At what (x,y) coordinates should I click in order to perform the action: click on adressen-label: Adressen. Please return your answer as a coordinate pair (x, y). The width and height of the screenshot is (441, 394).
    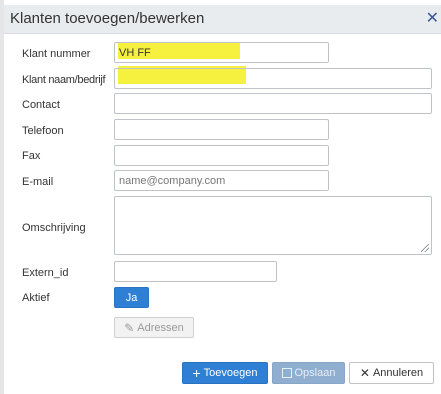
    Looking at the image, I should click on (160, 327).